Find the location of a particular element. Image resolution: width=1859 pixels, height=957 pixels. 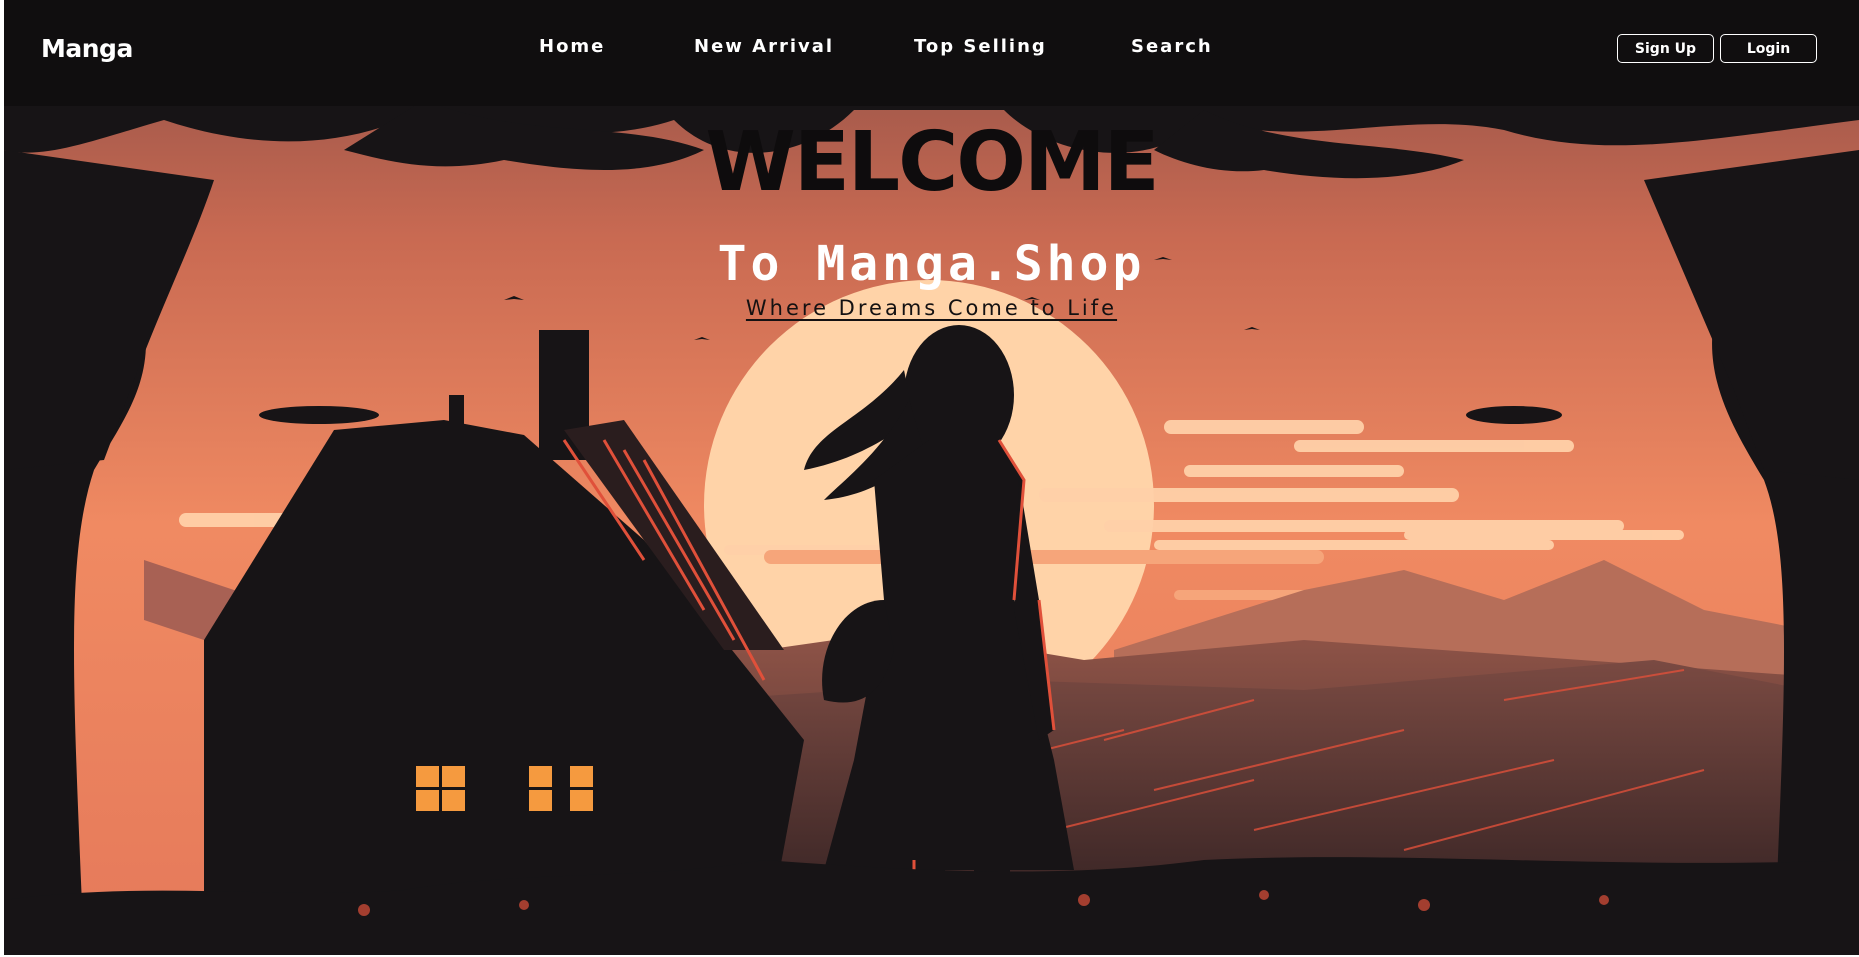

nav-home: Home is located at coordinates (572, 46).